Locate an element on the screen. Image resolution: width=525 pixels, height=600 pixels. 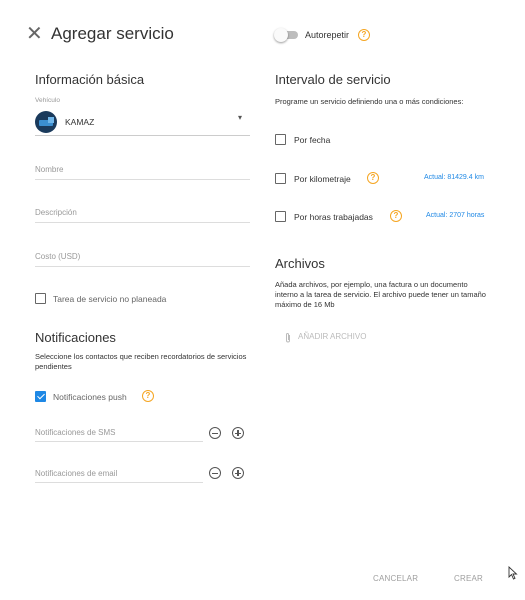
by-hours-label: Por horas trabajadas is located at coordinates (333, 217).